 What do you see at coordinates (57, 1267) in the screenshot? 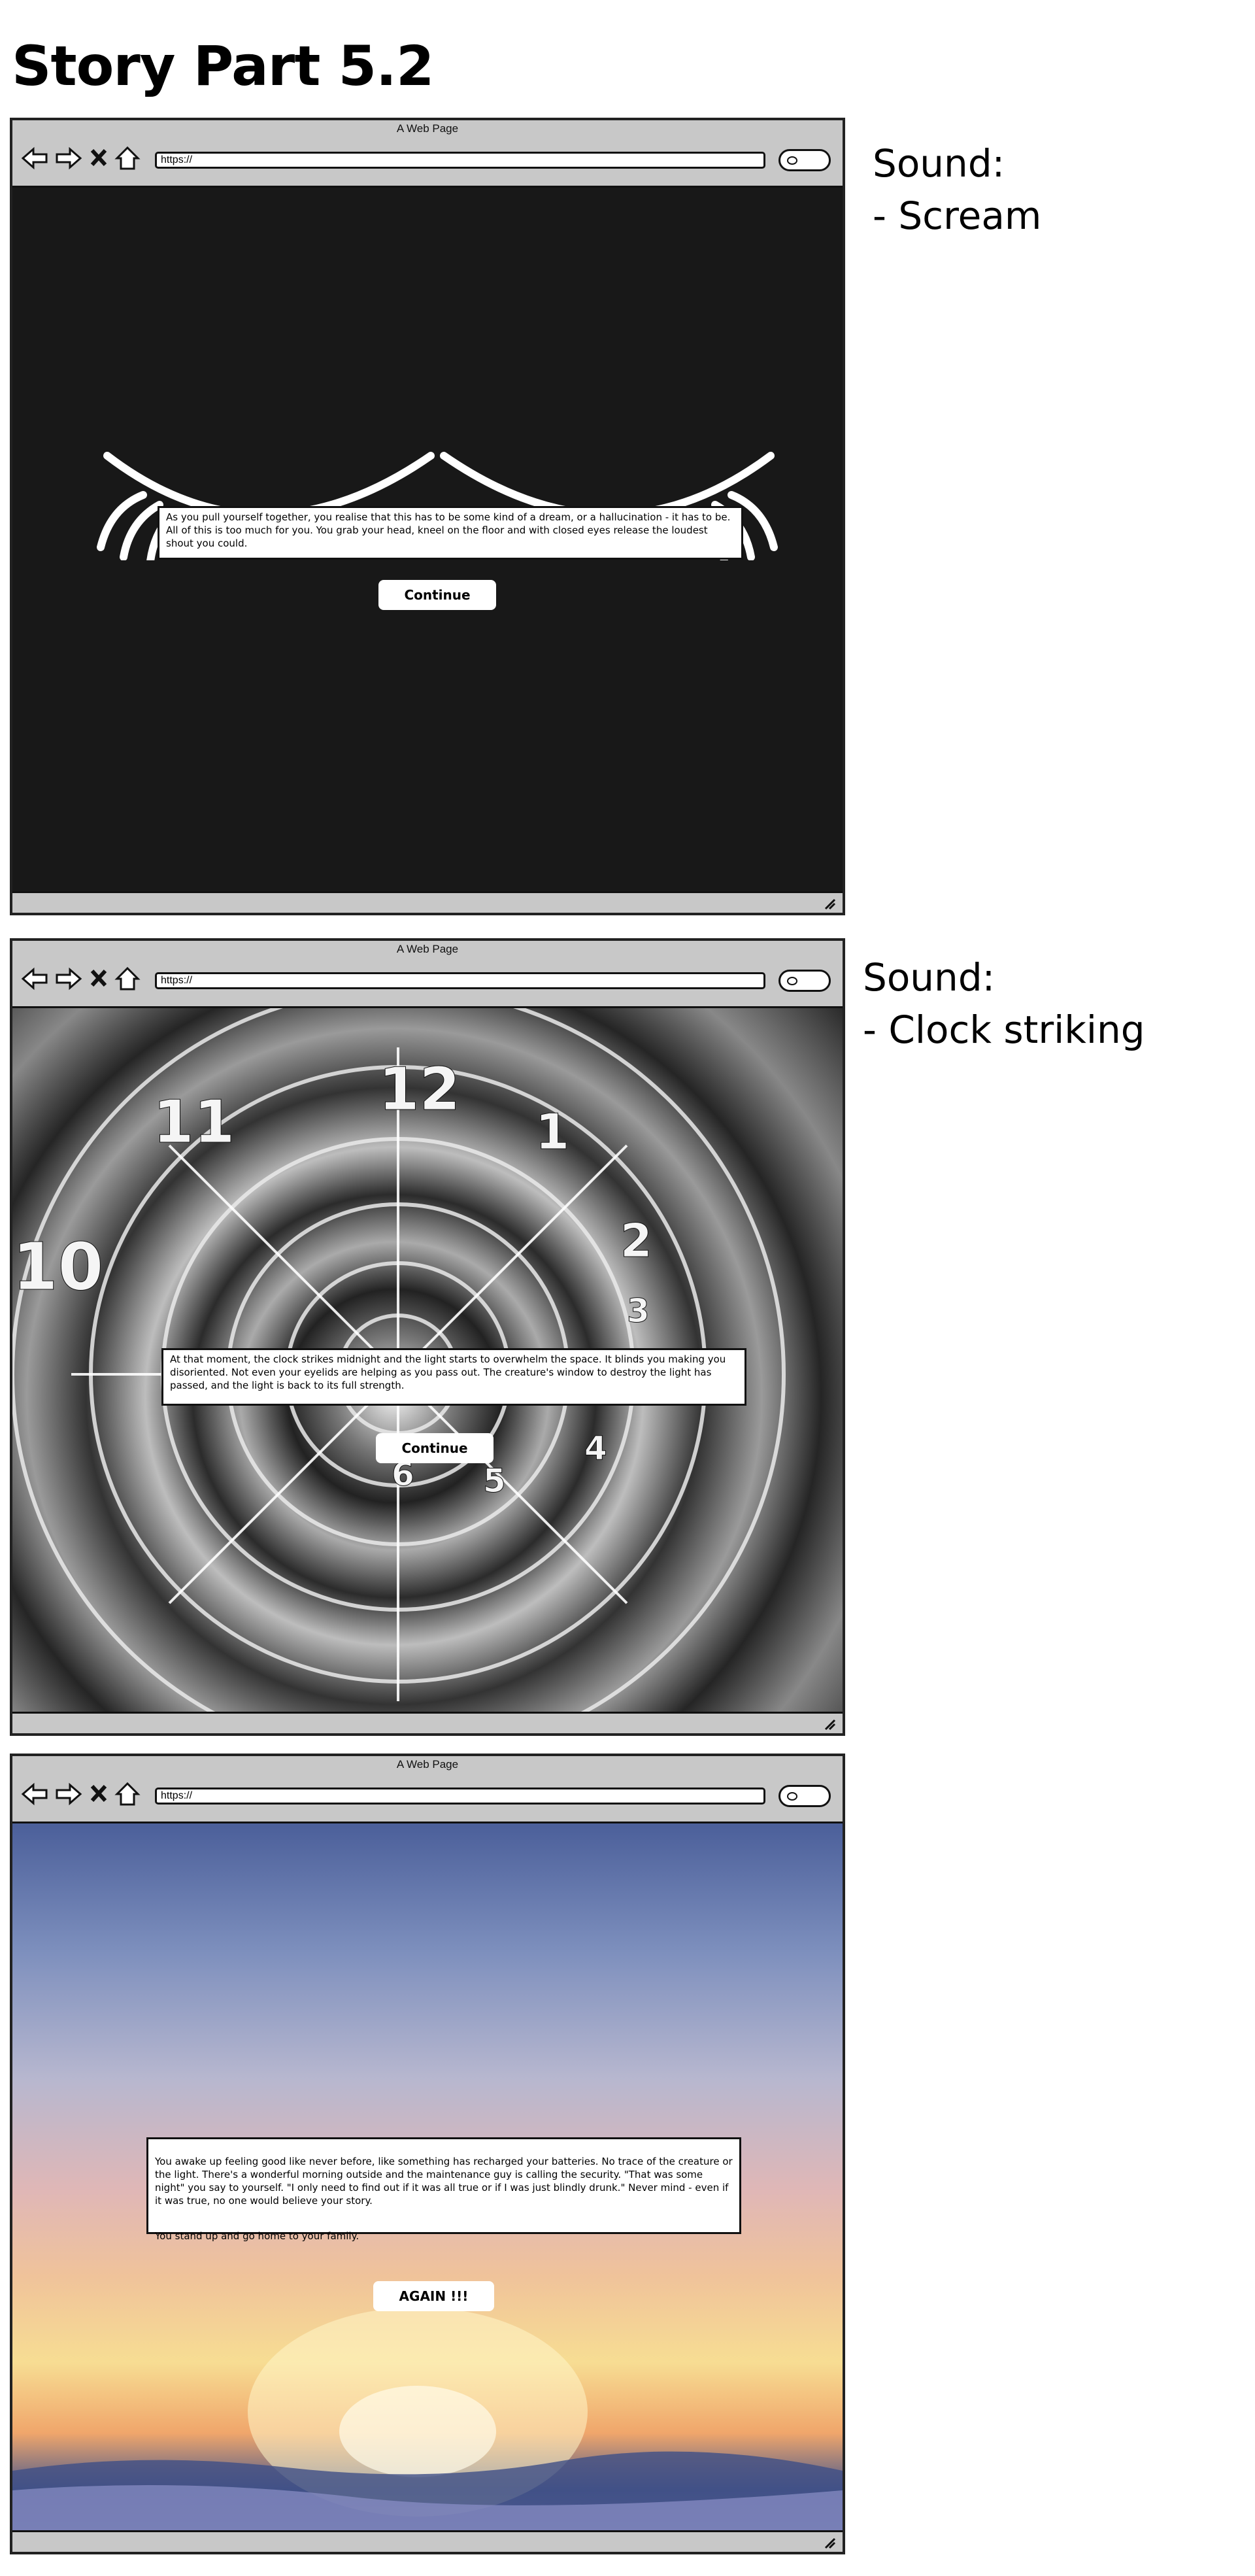
I see `clock-numeral: 10` at bounding box center [57, 1267].